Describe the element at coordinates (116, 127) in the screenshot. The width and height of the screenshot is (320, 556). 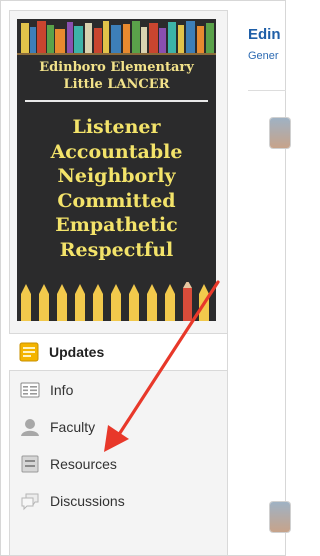
I see `poster-value: Listener` at that location.